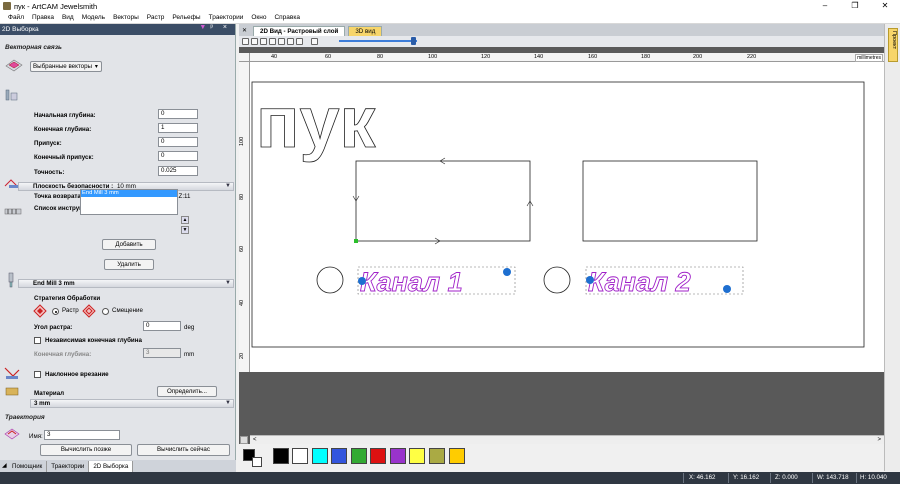  I want to click on add-tool-button: Добавить, so click(129, 244).